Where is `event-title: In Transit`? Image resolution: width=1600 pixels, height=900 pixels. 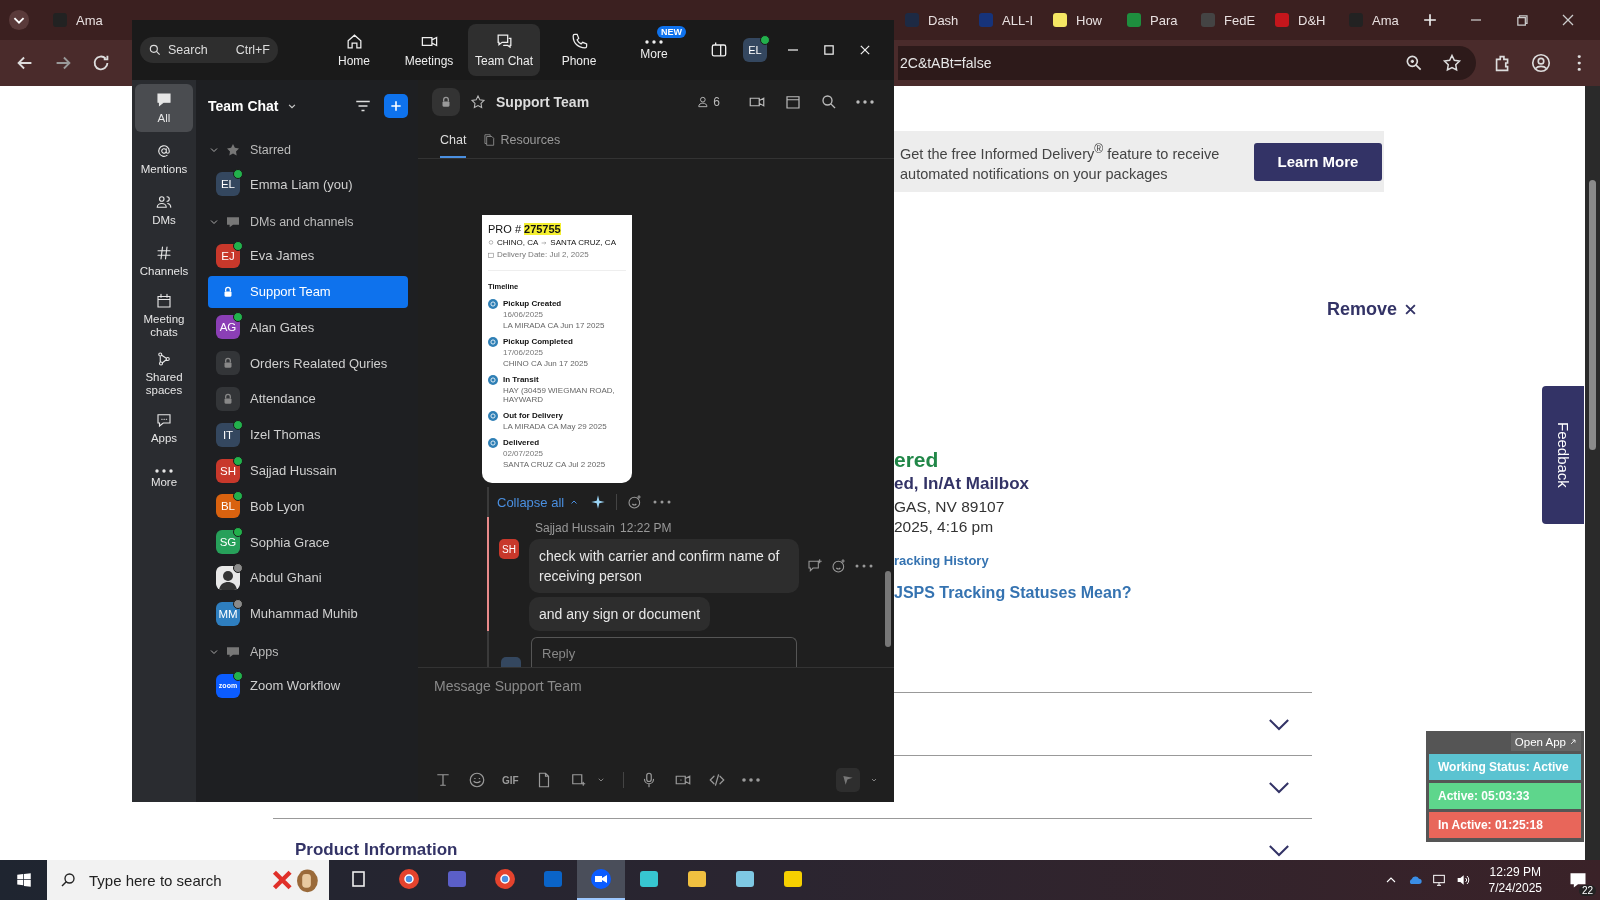
event-title: In Transit is located at coordinates (521, 379).